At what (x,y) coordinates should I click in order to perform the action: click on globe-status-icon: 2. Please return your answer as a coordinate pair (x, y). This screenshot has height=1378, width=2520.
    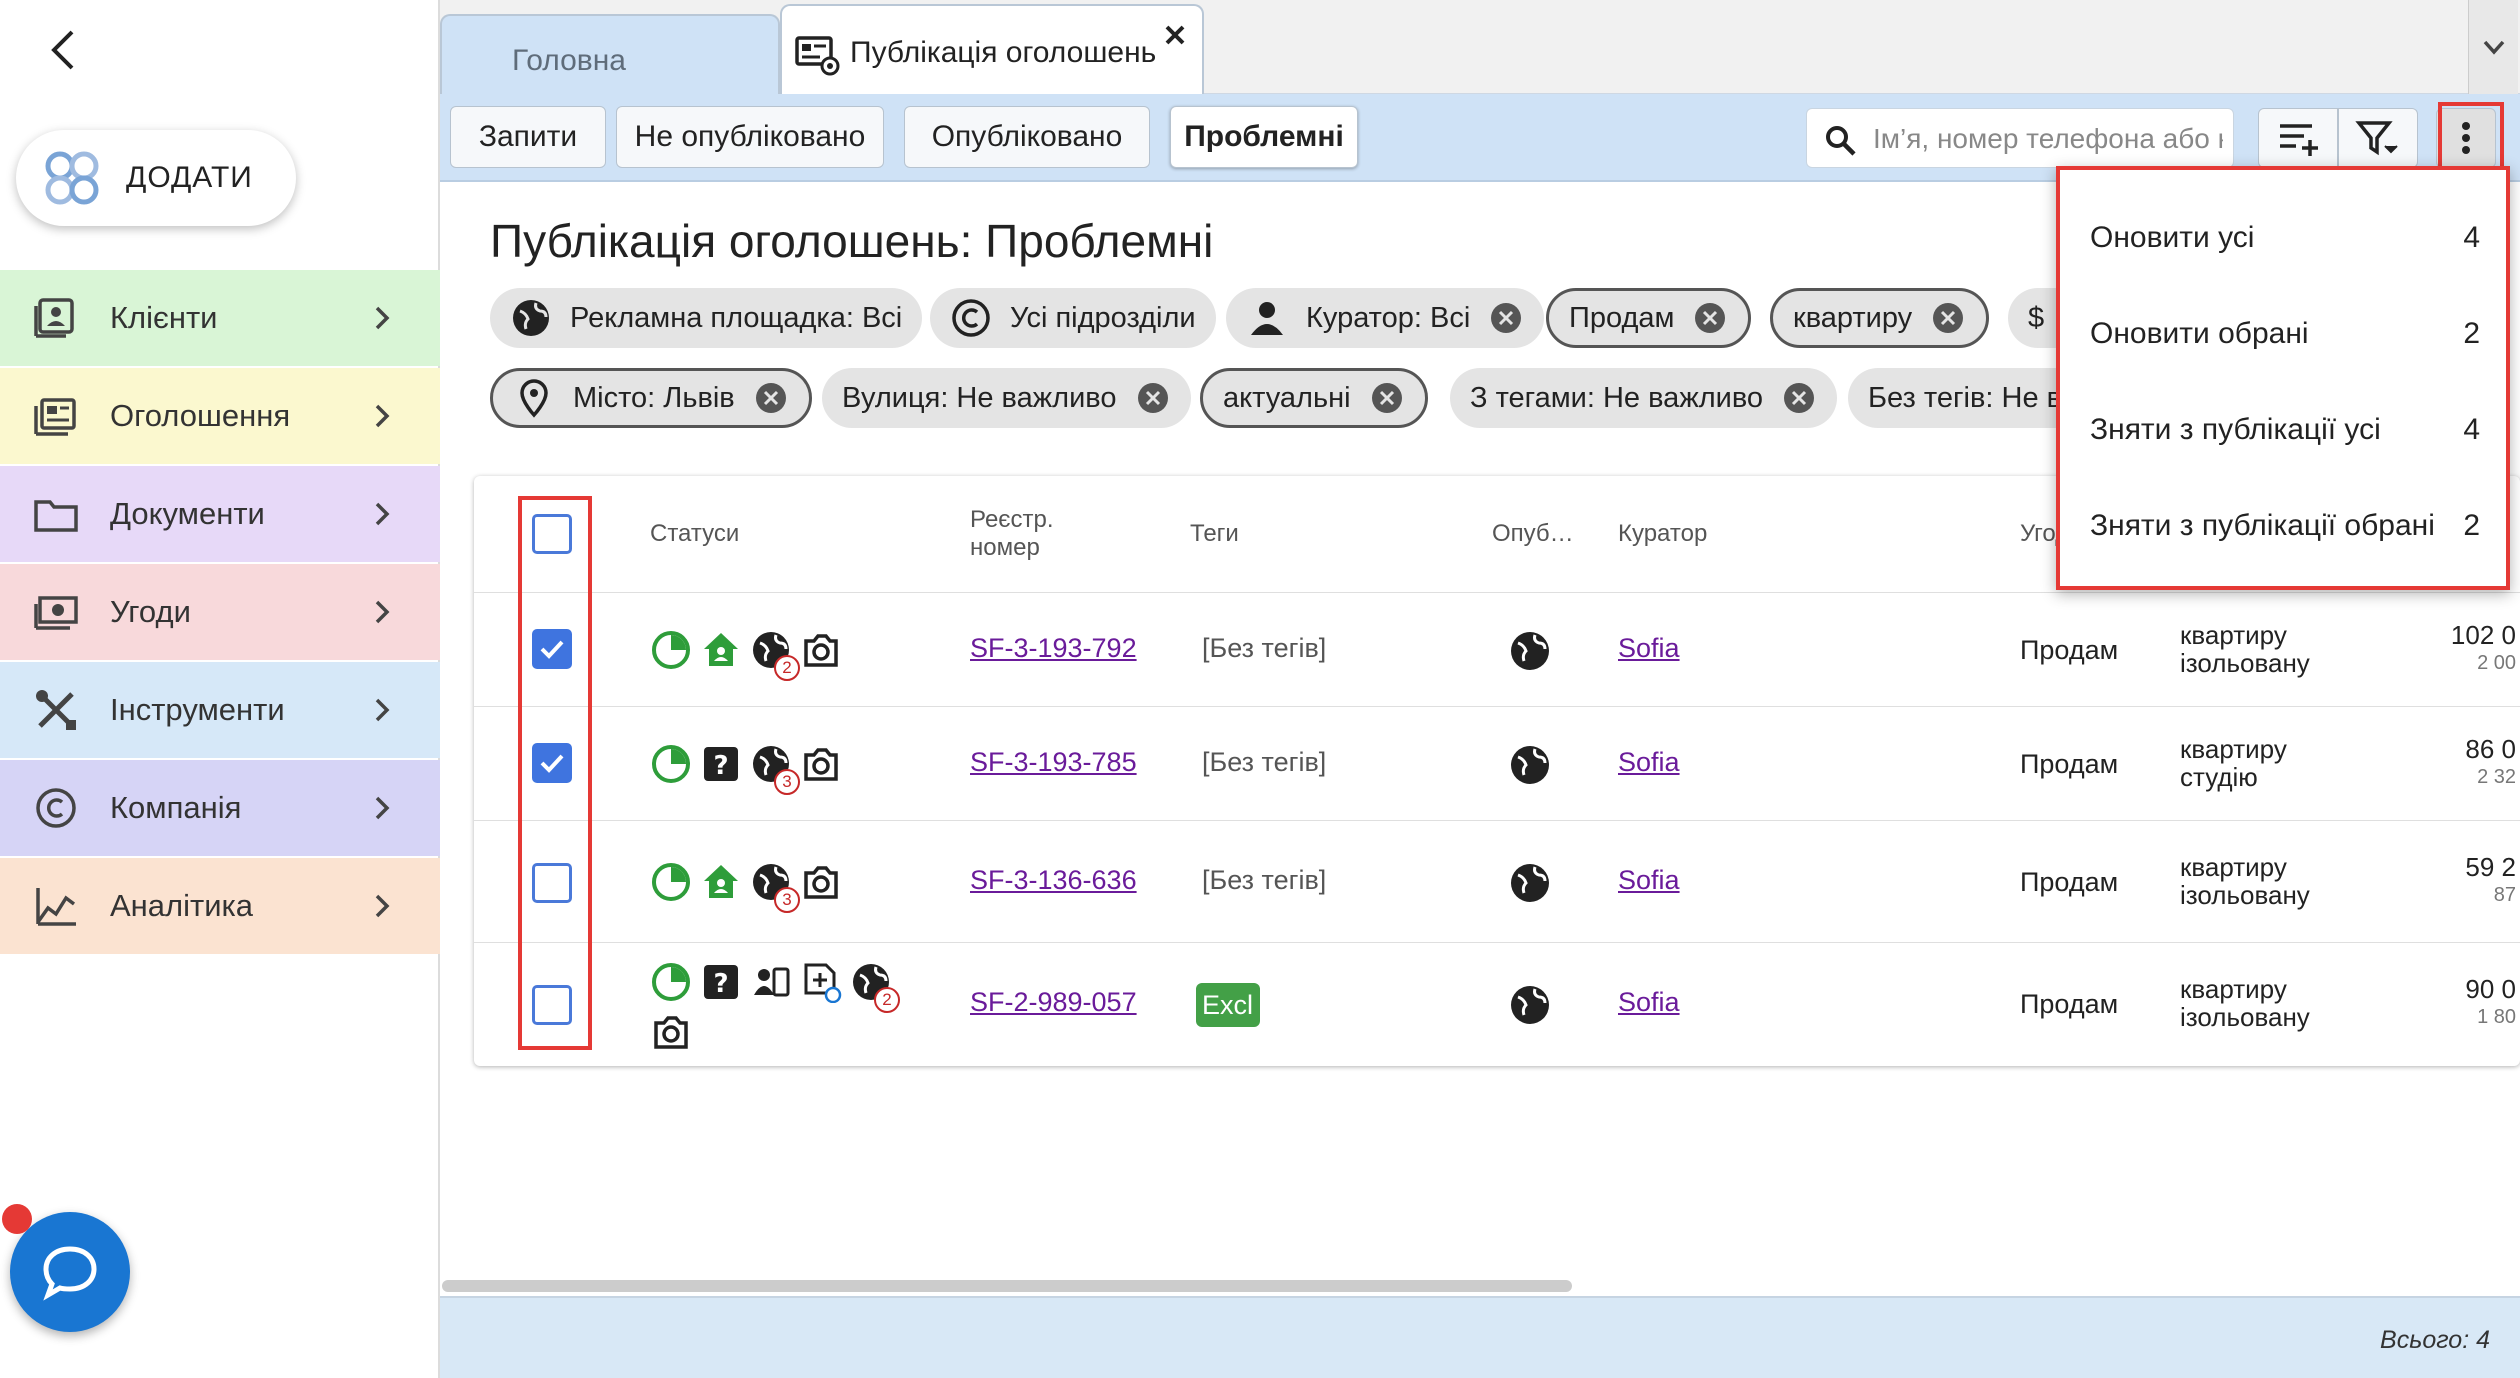
    Looking at the image, I should click on (775, 655).